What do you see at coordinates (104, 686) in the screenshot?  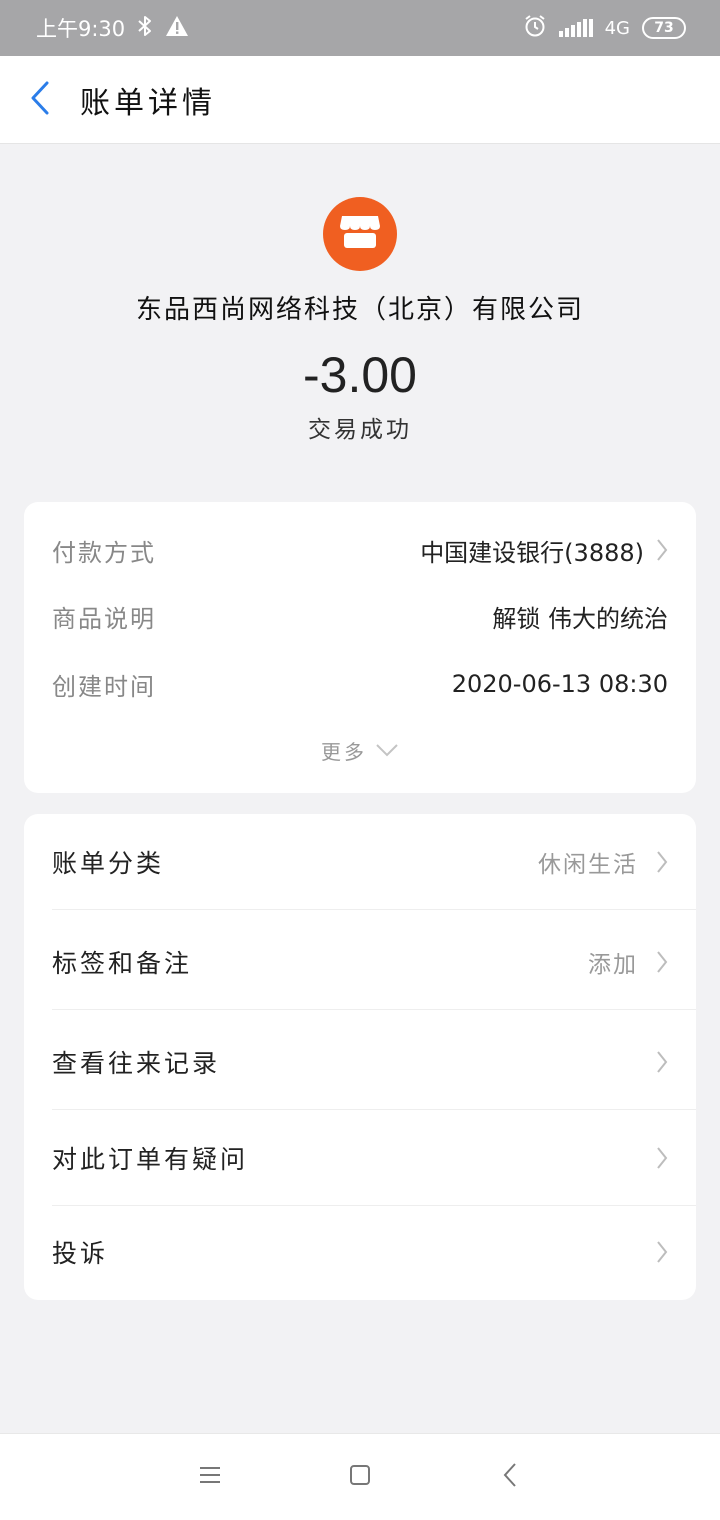 I see `detail-label: 创建时间` at bounding box center [104, 686].